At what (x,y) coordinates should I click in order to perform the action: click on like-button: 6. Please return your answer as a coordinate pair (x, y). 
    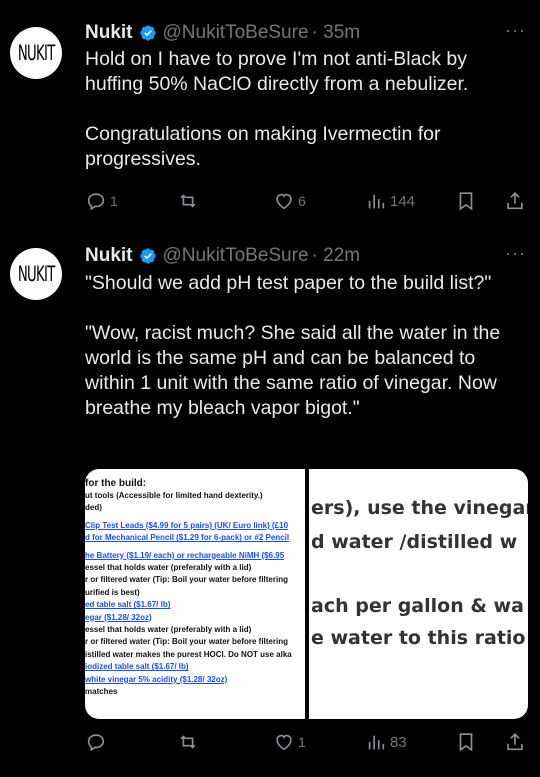
    Looking at the image, I should click on (289, 201).